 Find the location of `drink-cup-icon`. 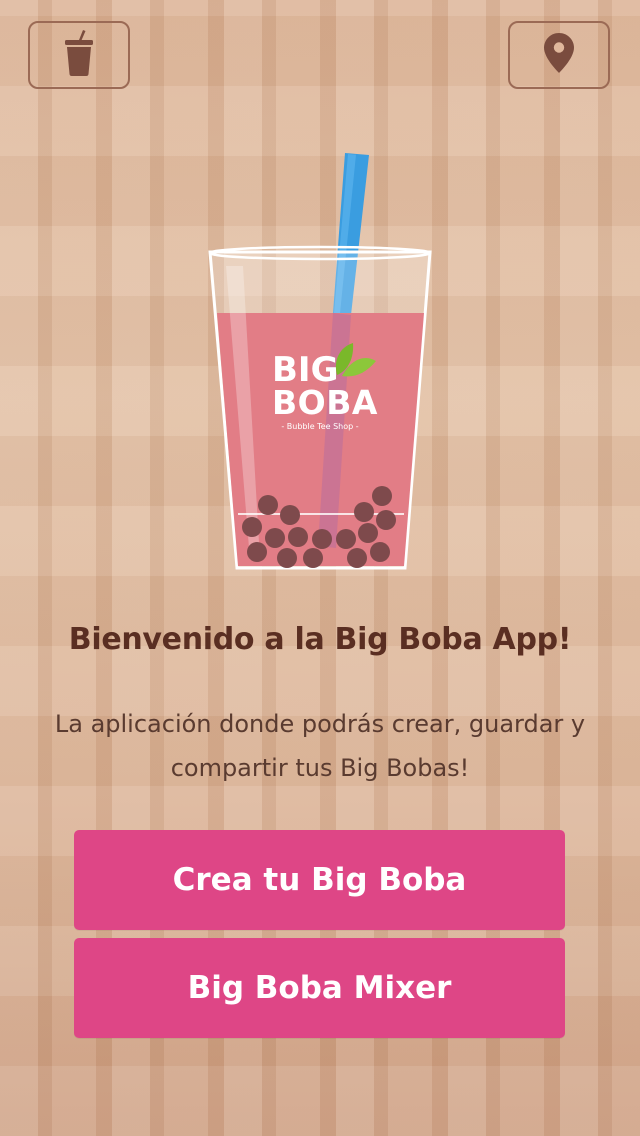

drink-cup-icon is located at coordinates (79, 55).